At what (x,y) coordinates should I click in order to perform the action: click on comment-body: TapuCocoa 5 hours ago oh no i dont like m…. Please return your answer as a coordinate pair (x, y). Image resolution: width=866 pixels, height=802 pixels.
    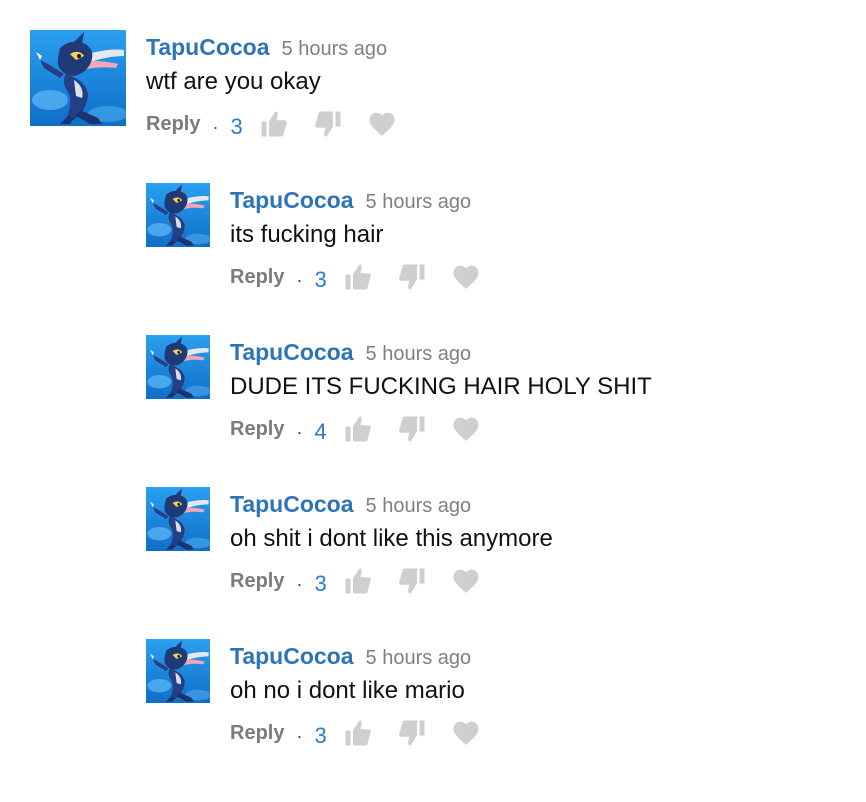
    Looking at the image, I should click on (367, 696).